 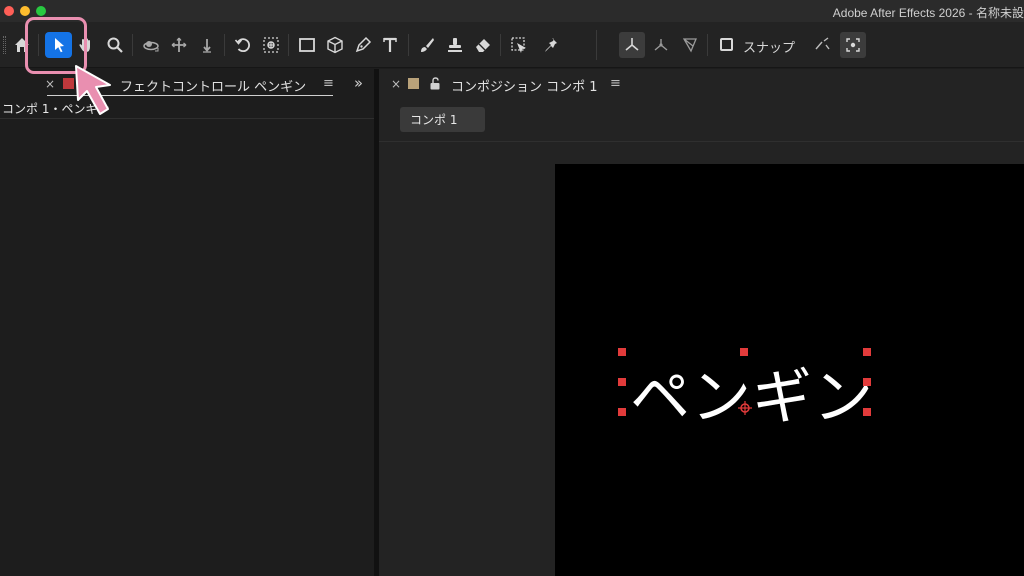 I want to click on brush-icon, so click(x=427, y=45).